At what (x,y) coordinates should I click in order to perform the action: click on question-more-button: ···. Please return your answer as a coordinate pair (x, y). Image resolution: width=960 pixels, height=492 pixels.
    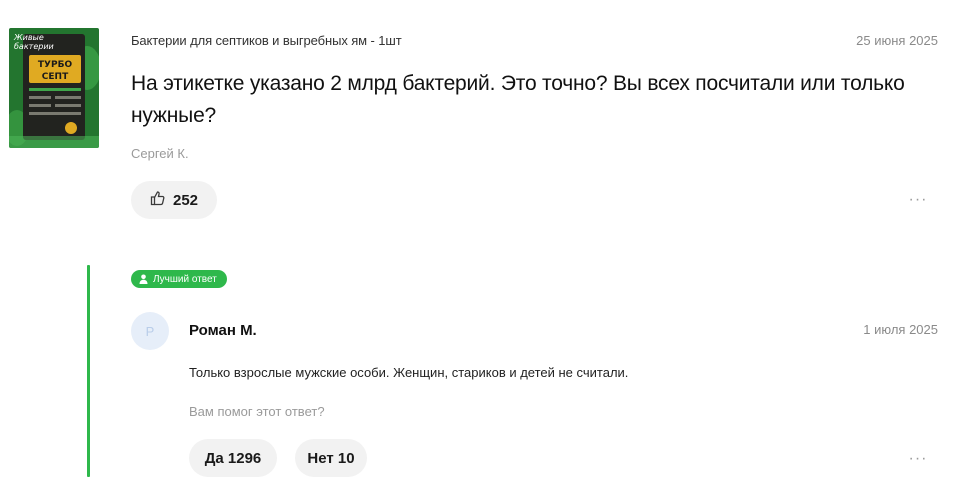
    Looking at the image, I should click on (918, 200).